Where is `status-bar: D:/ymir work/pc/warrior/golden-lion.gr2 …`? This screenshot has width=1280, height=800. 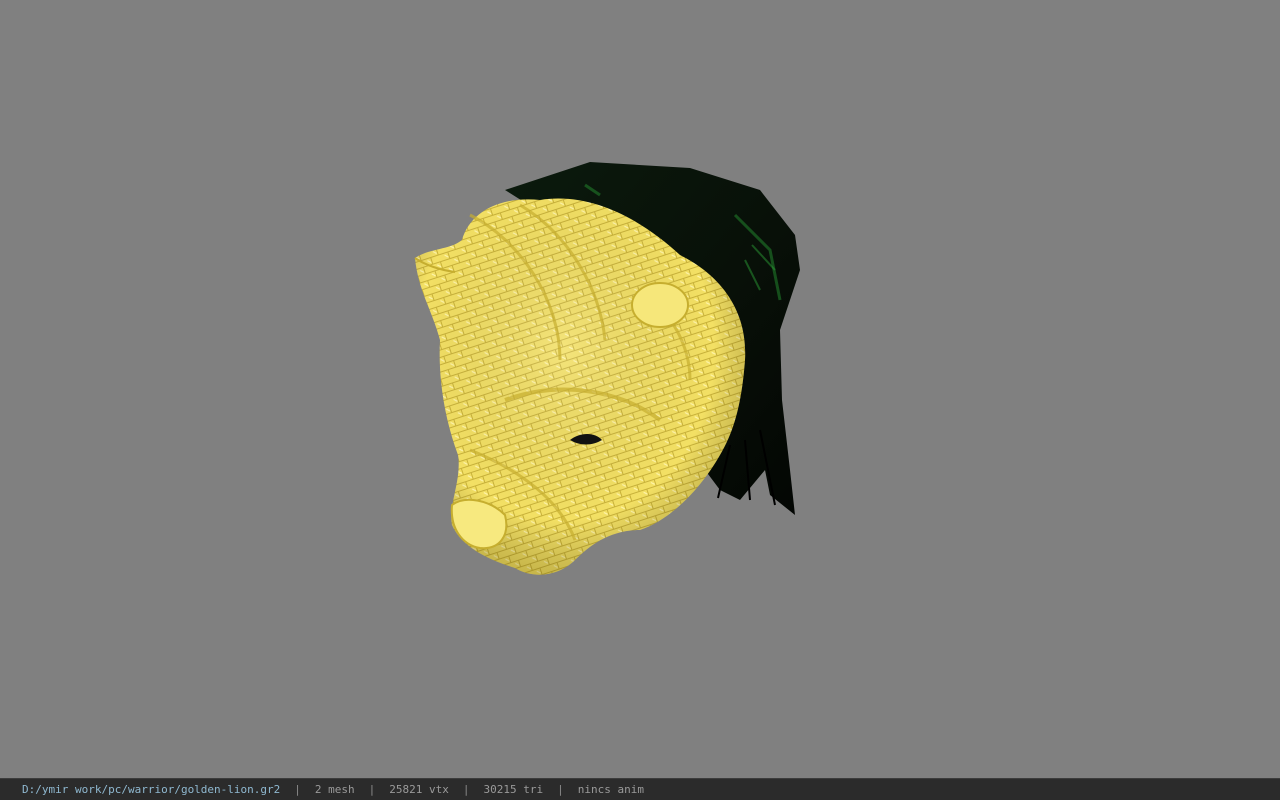
status-bar: D:/ymir work/pc/warrior/golden-lion.gr2 … is located at coordinates (640, 789).